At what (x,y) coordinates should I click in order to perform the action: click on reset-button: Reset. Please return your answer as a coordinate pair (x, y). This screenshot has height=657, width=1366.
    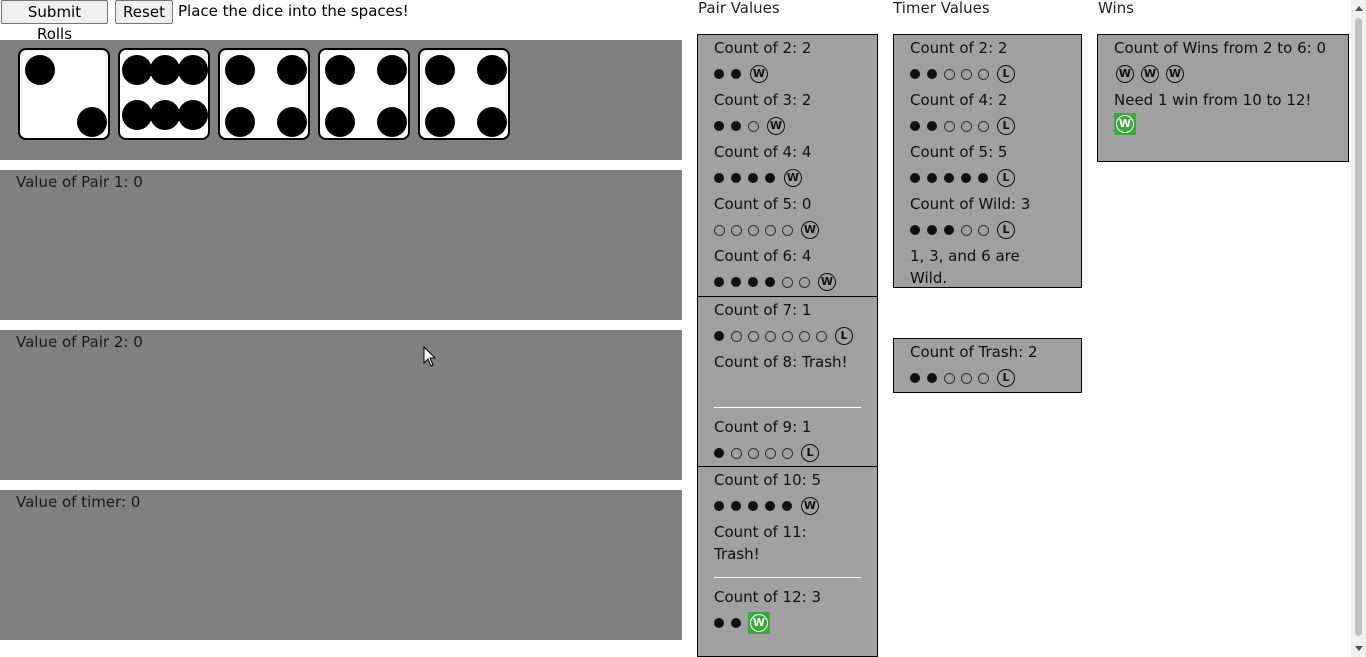
    Looking at the image, I should click on (144, 12).